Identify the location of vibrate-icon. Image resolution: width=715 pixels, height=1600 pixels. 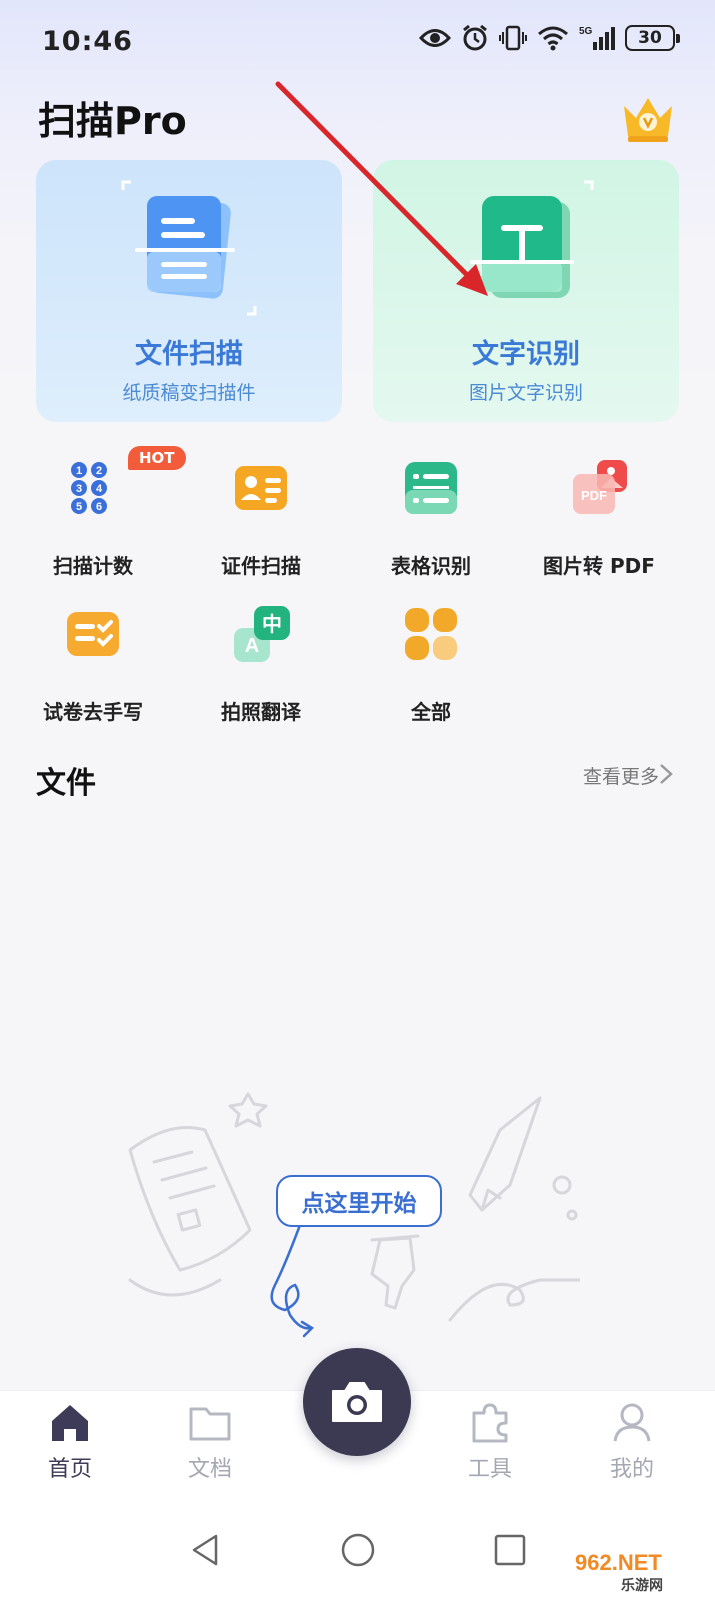
(513, 38).